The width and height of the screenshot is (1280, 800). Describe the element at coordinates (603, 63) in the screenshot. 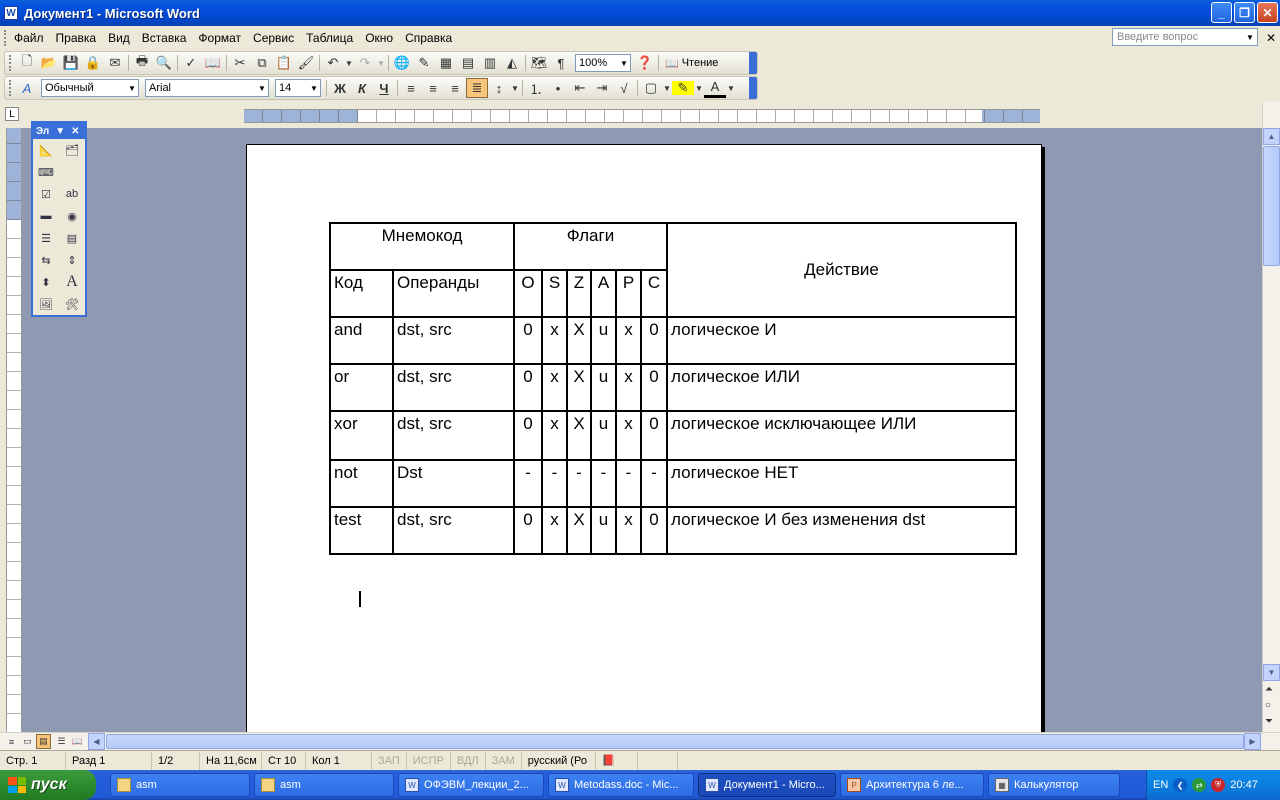

I see `zoom-select: 100% ▼` at that location.